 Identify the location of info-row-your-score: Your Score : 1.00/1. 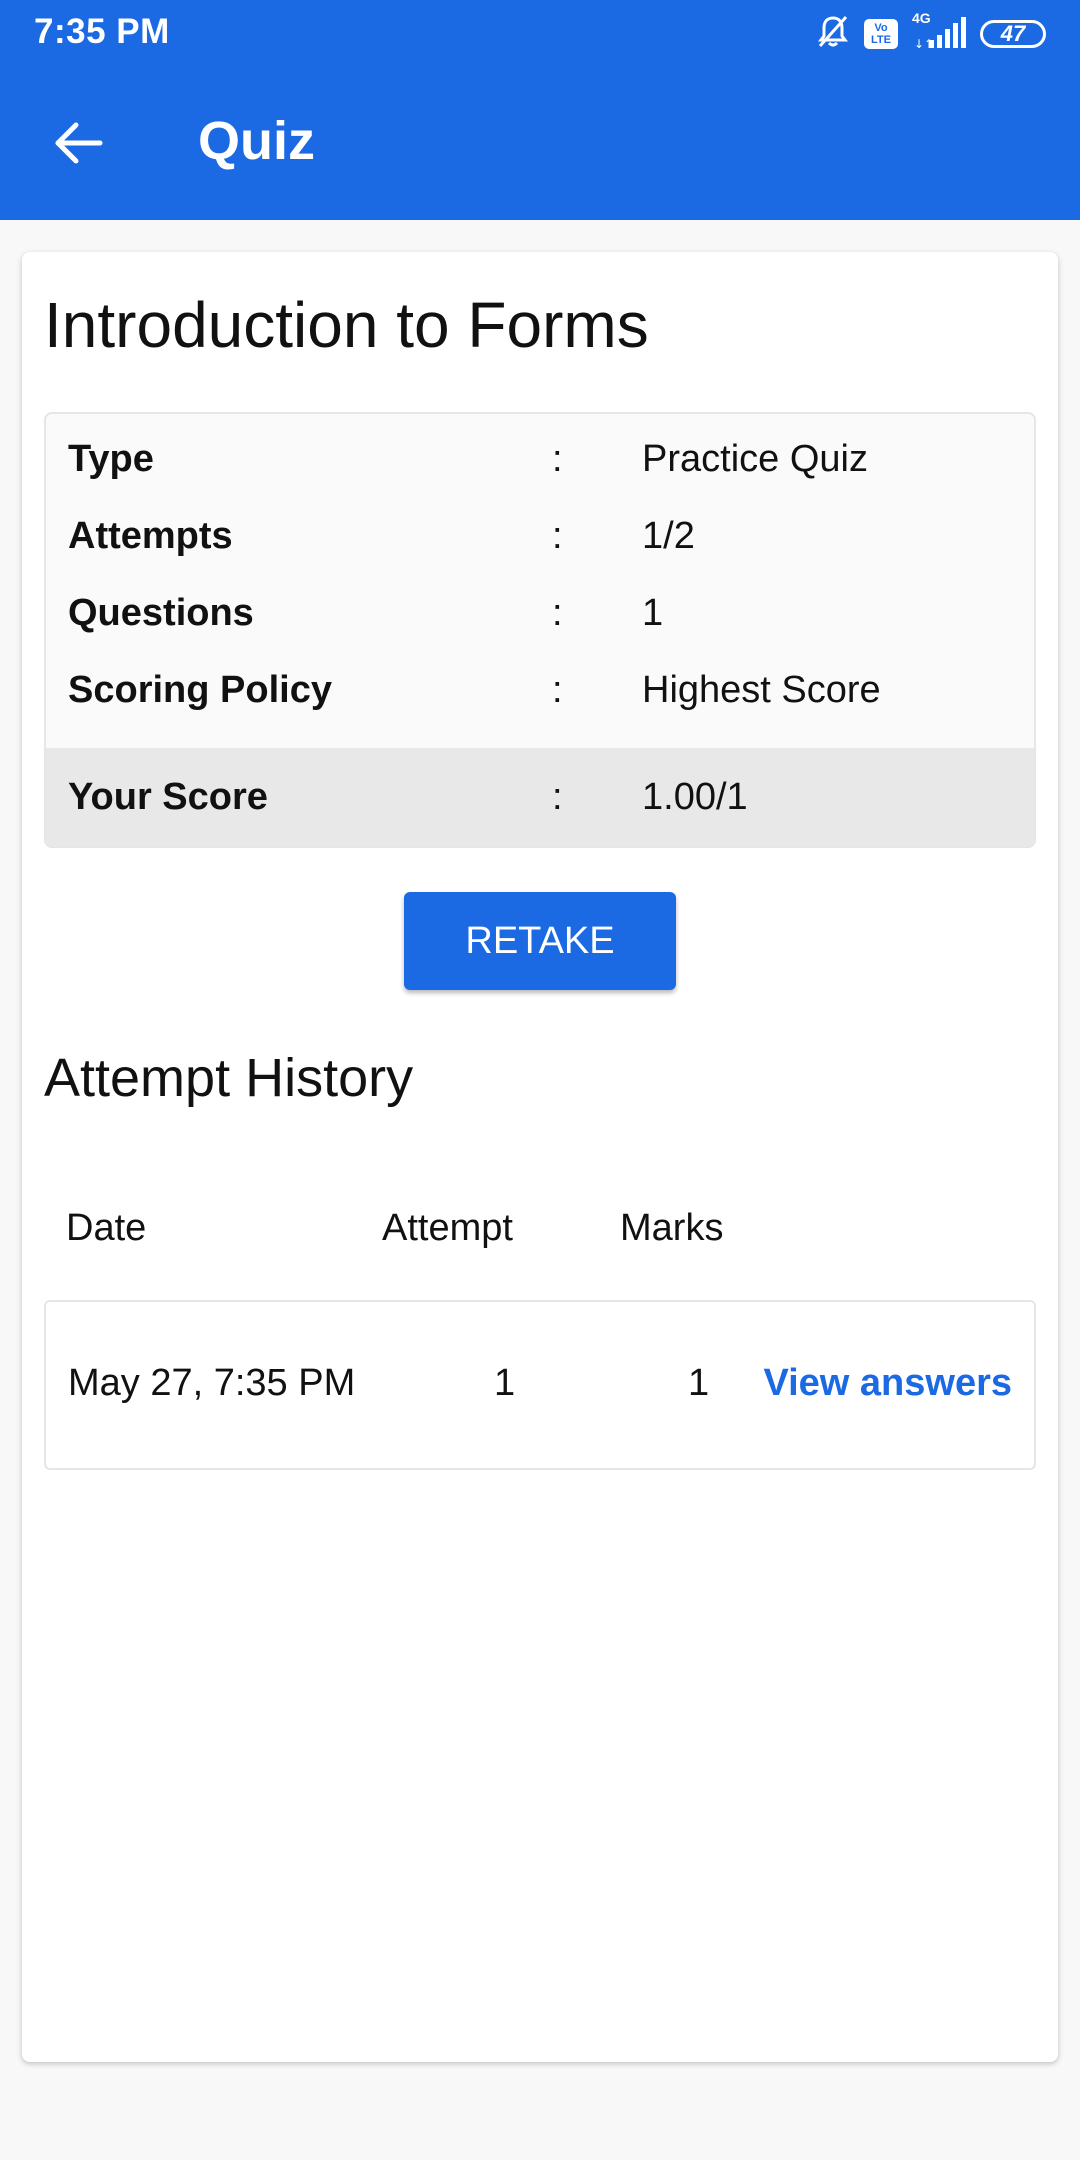
(540, 797).